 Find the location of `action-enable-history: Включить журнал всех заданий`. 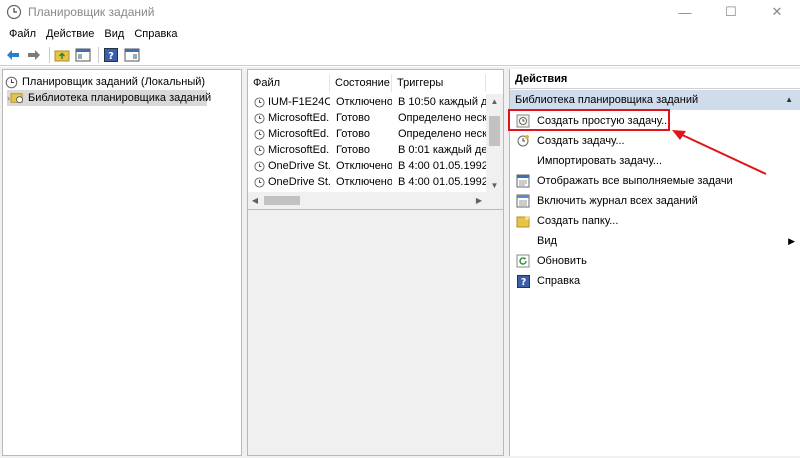

action-enable-history: Включить журнал всех заданий is located at coordinates (655, 201).